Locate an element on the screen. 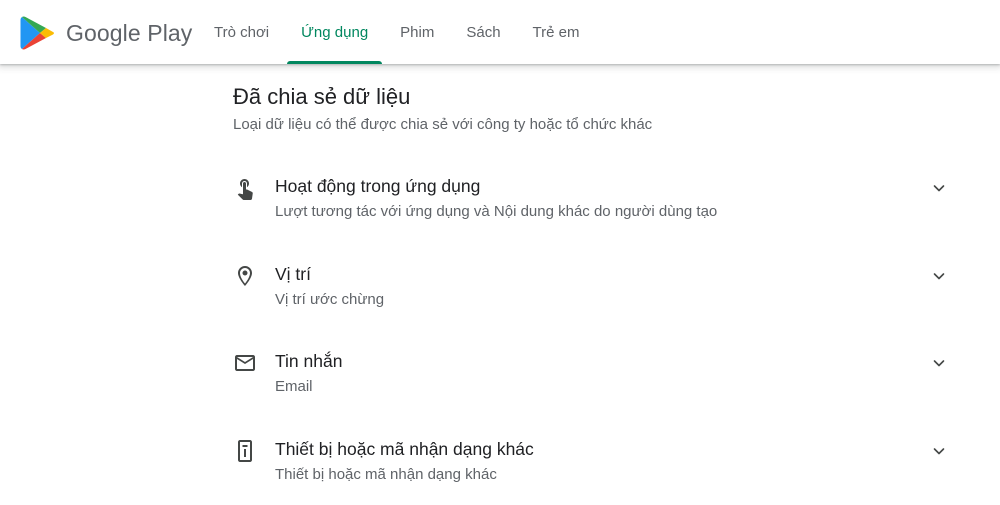  mail-icon is located at coordinates (245, 363).